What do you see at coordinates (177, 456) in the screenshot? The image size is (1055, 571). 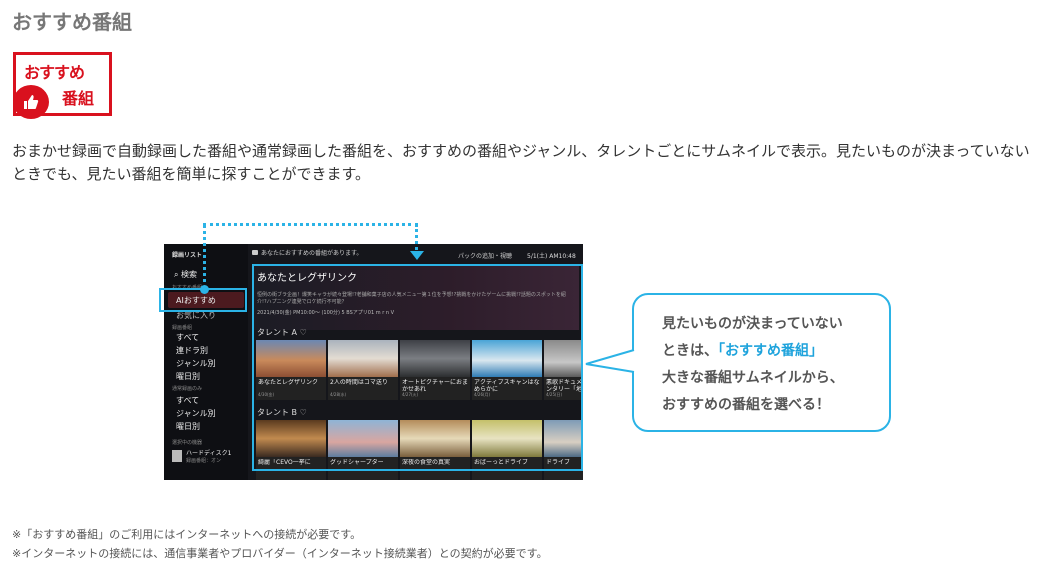 I see `hdd-icon` at bounding box center [177, 456].